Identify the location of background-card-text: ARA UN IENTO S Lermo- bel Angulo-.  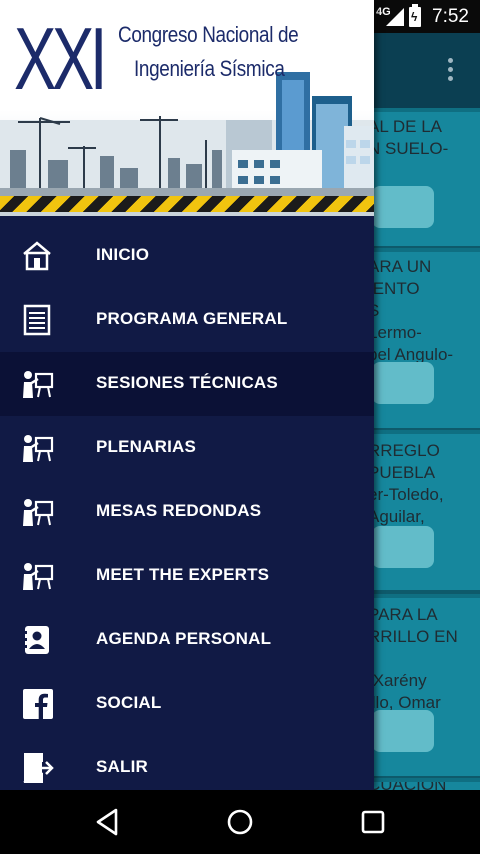
(411, 310).